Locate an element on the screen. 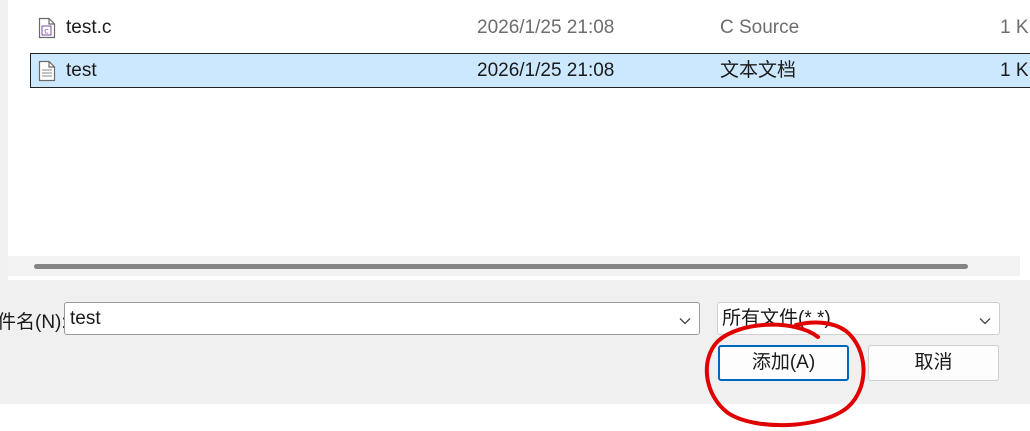 The width and height of the screenshot is (1030, 431). file-name: test.c is located at coordinates (89, 27).